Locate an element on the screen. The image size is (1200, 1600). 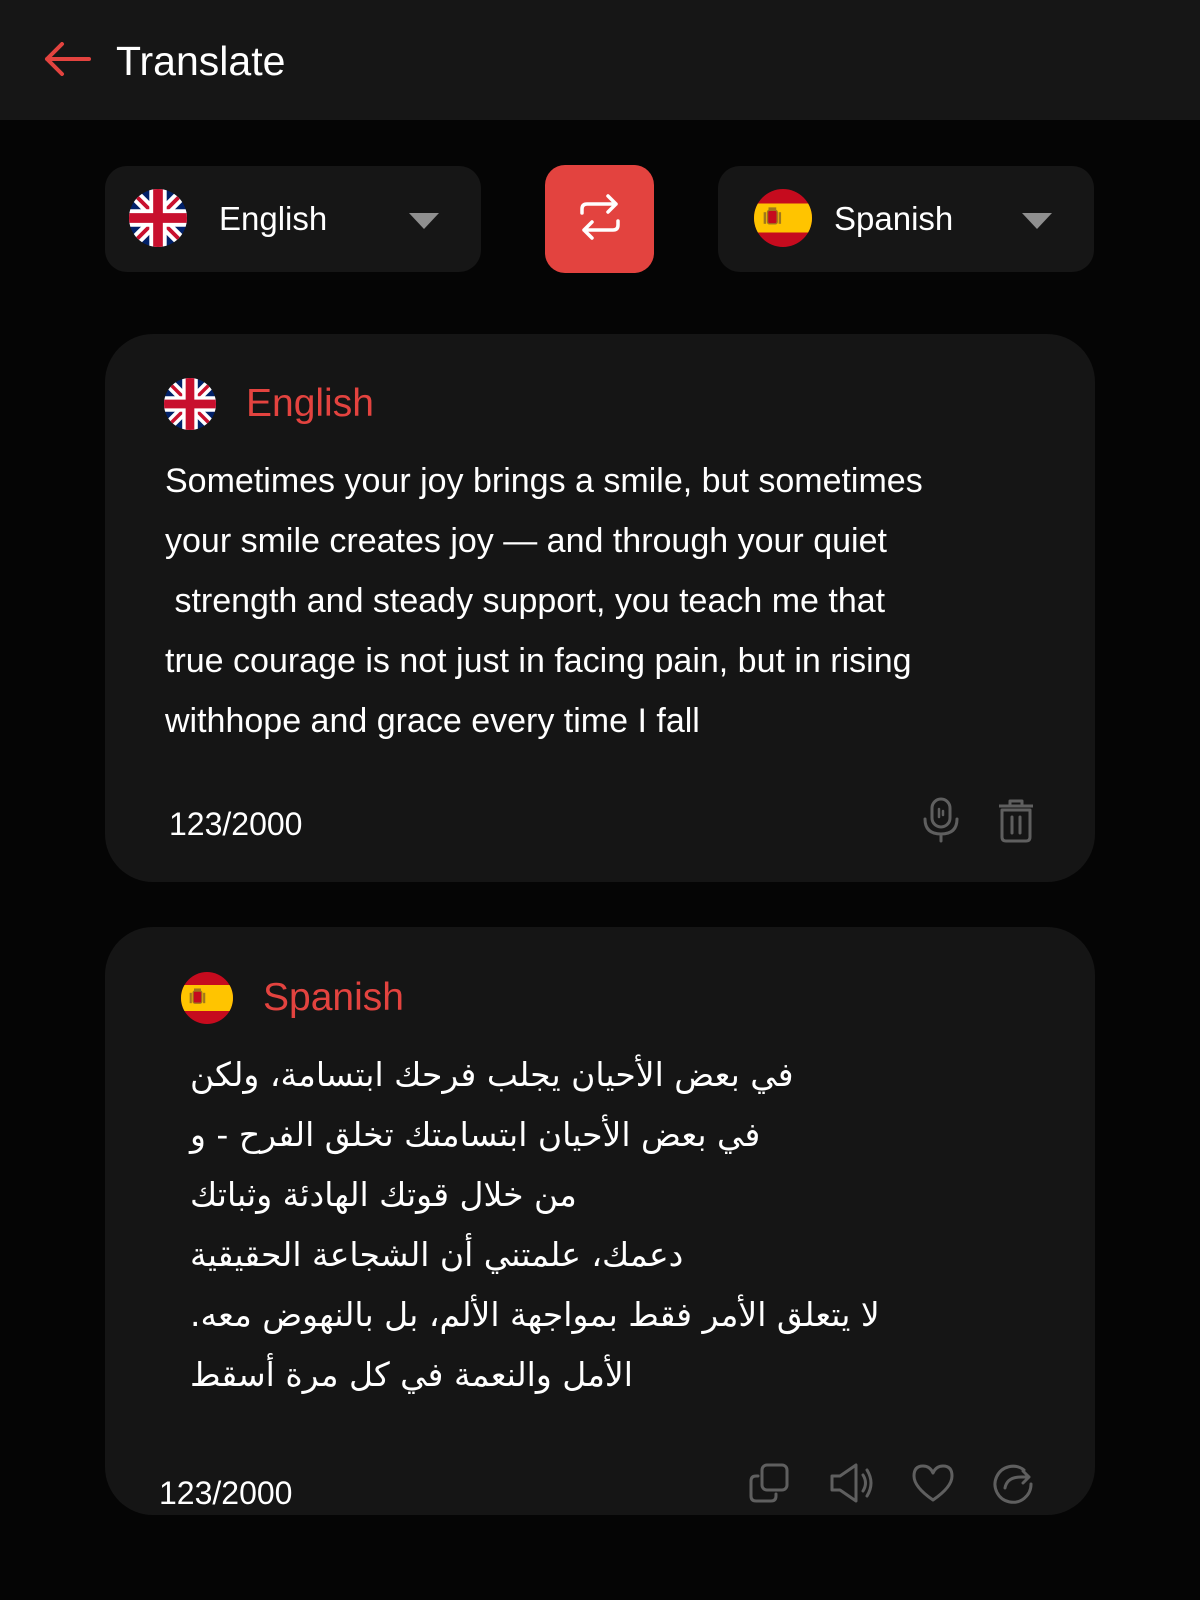
favorite-button is located at coordinates (933, 1483).